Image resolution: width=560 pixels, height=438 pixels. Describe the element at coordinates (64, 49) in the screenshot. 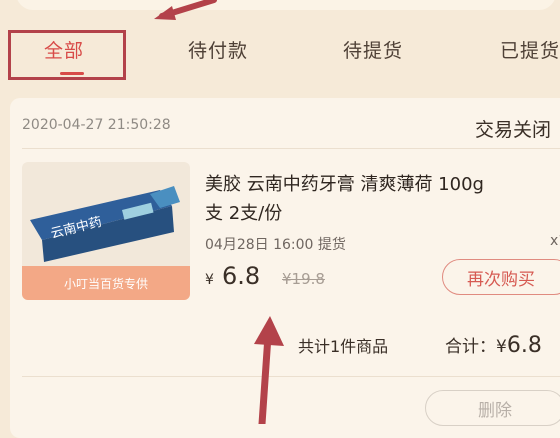

I see `tab-all: 全部` at that location.